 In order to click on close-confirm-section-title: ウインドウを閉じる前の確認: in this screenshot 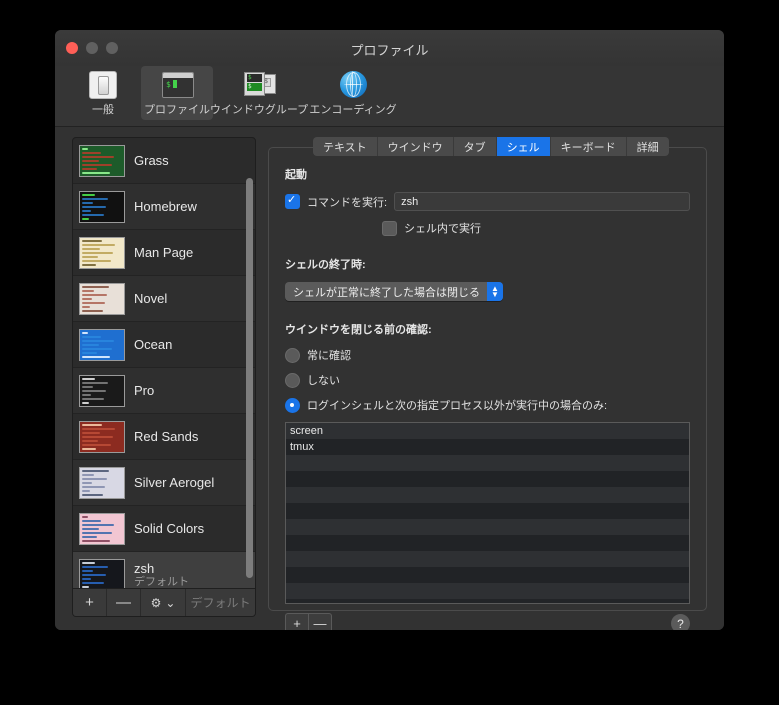, I will do `click(358, 330)`.